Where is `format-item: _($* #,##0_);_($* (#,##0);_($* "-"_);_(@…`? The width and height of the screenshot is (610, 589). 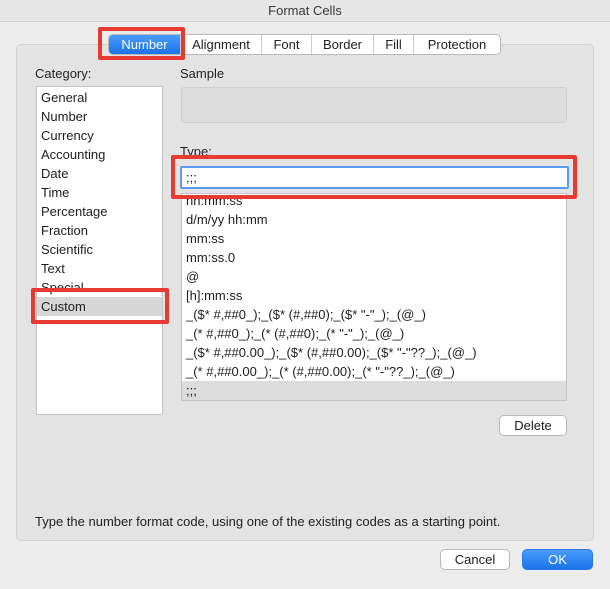
format-item: _($* #,##0_);_($* (#,##0);_($* "-"_);_(@… is located at coordinates (374, 314).